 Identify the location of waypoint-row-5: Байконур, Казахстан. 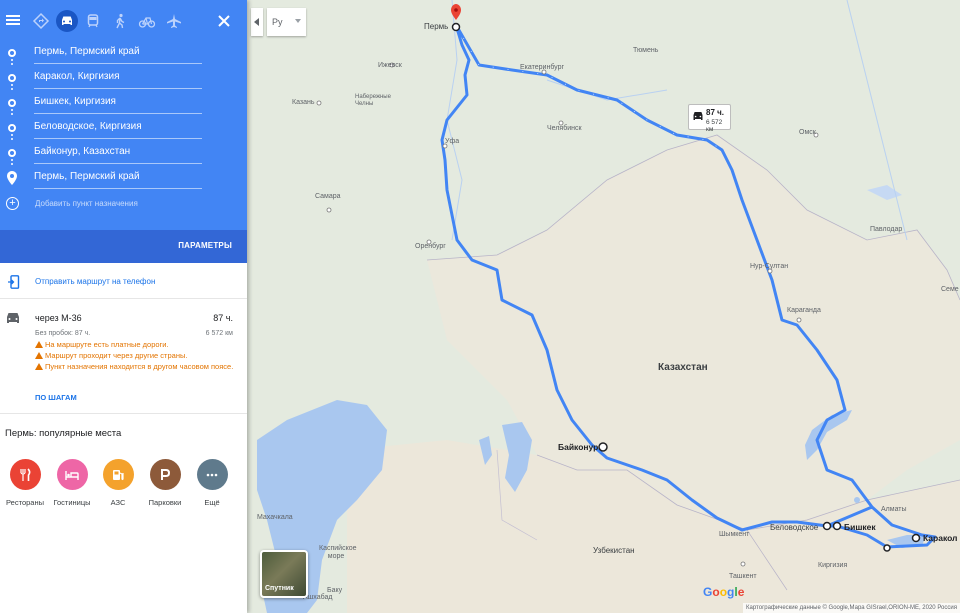
(123, 154).